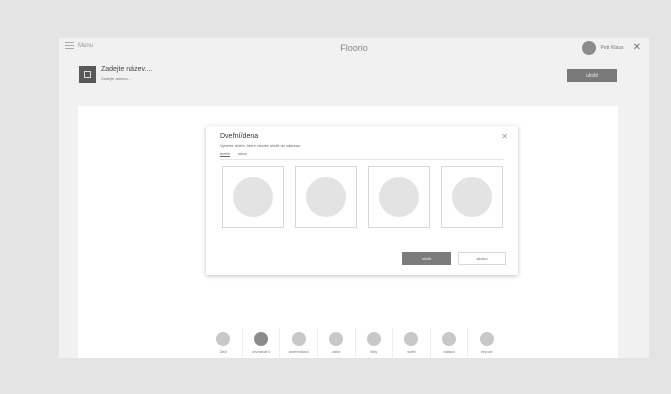 This screenshot has height=394, width=671. Describe the element at coordinates (336, 339) in the screenshot. I see `furniture-icon` at that location.